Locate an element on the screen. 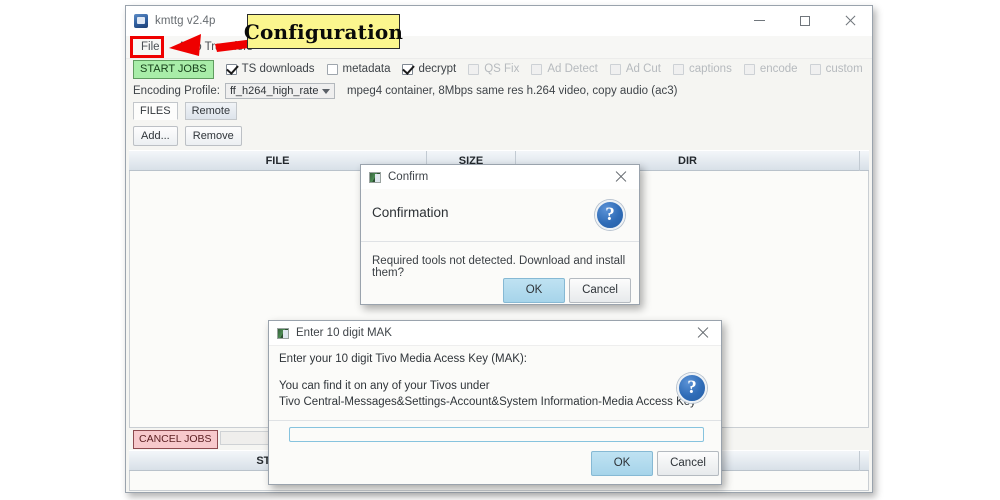 The width and height of the screenshot is (1000, 500). checkbox-custom-label: custom is located at coordinates (844, 69).